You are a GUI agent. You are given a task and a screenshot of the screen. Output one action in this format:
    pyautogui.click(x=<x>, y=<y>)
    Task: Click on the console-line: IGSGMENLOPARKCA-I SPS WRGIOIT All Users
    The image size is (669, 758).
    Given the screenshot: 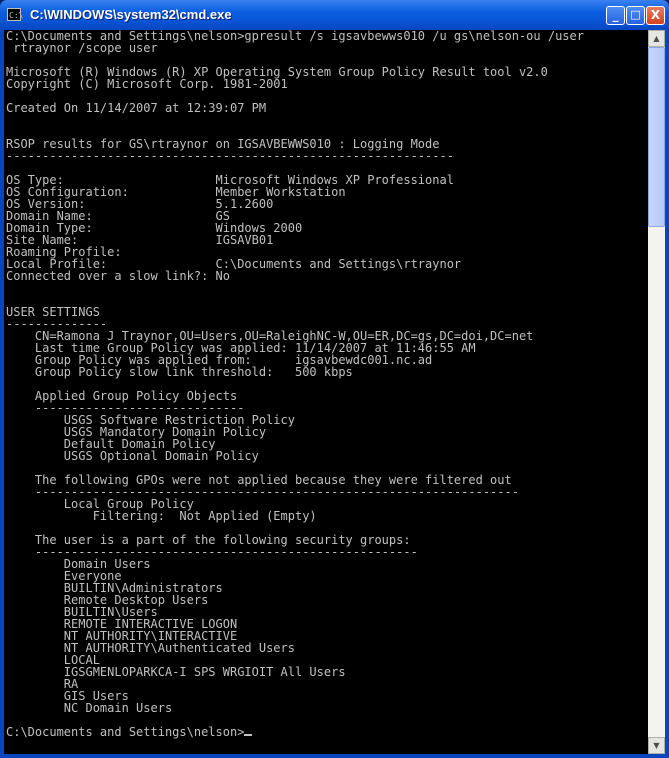 What is the action you would take?
    pyautogui.click(x=176, y=672)
    